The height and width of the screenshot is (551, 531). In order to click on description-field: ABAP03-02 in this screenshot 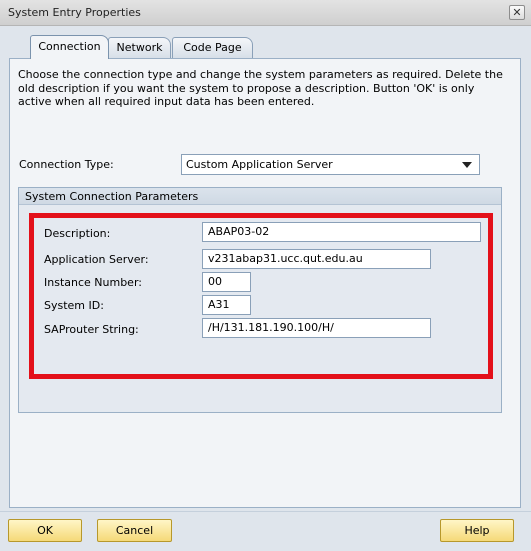, I will do `click(341, 232)`.